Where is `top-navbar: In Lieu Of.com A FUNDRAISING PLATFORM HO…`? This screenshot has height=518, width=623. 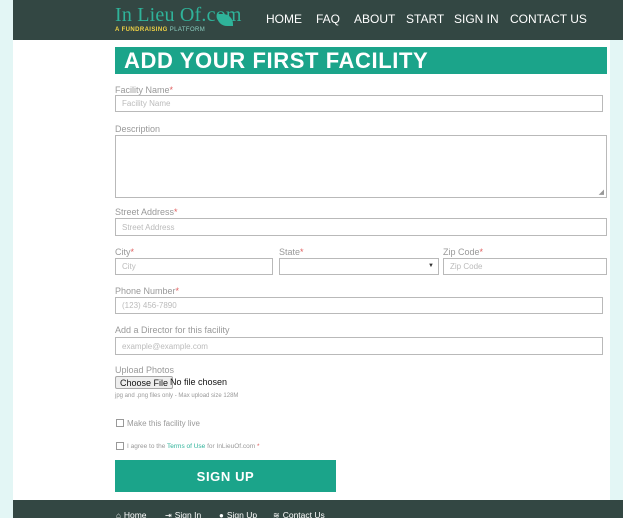 top-navbar: In Lieu Of.com A FUNDRAISING PLATFORM HO… is located at coordinates (318, 20).